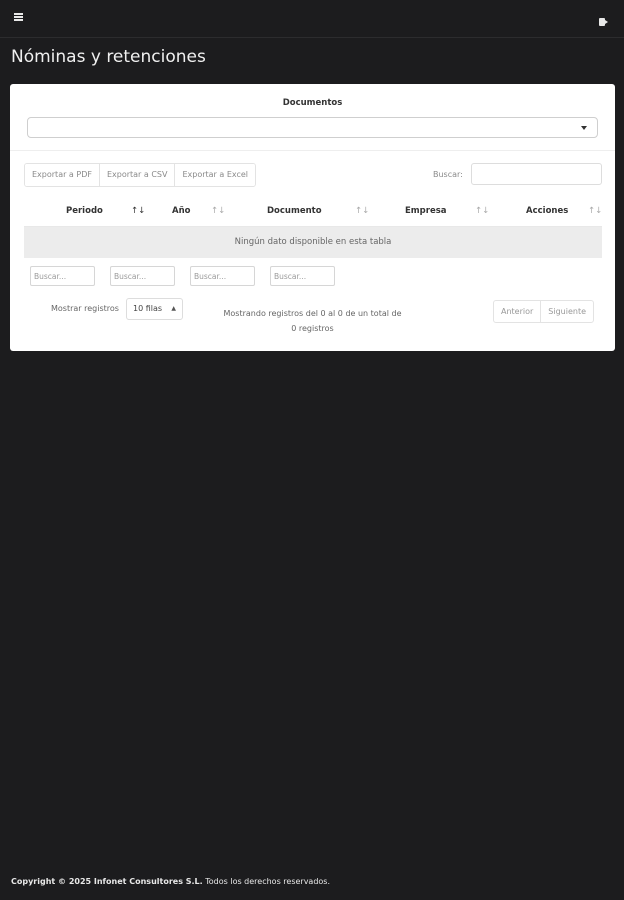 This screenshot has height=900, width=624. I want to click on filter-documento-input, so click(222, 276).